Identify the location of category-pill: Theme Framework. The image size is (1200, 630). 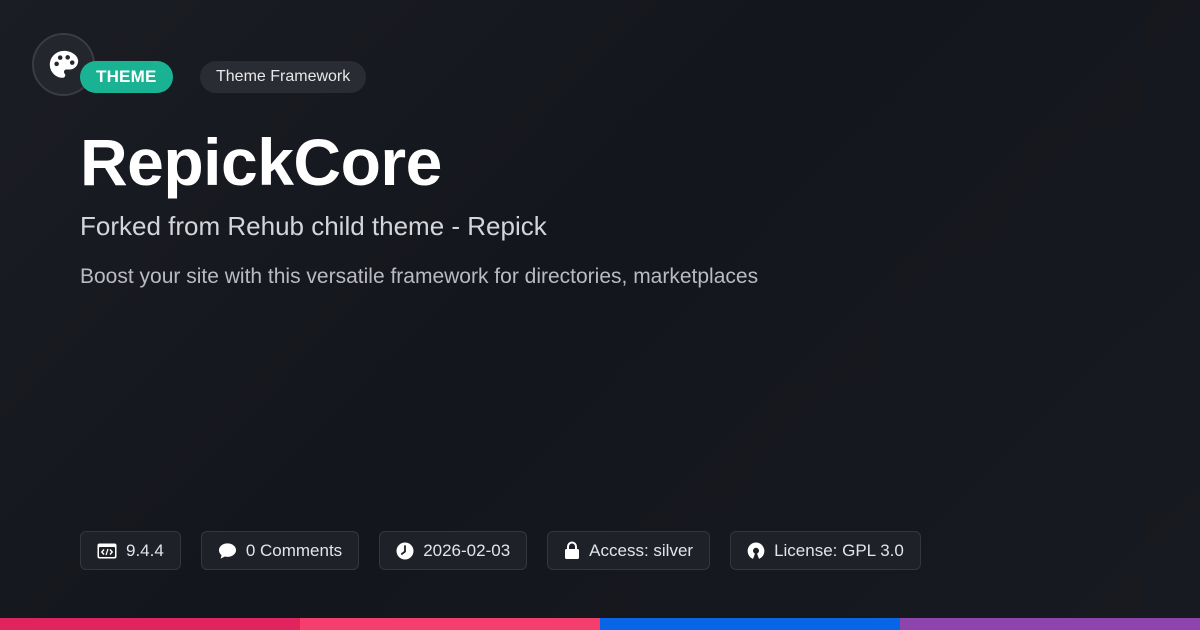
(283, 77).